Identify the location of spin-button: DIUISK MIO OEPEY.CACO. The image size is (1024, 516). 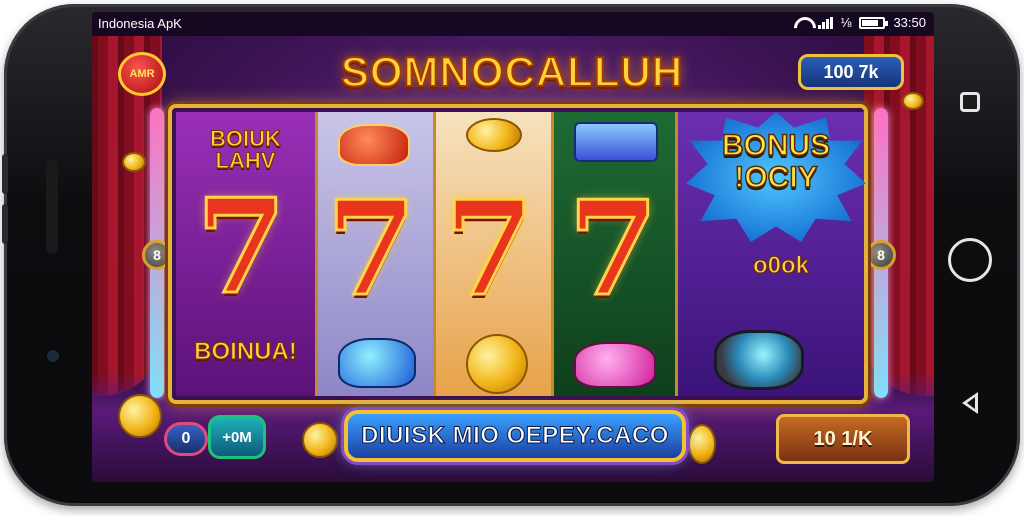
(515, 436).